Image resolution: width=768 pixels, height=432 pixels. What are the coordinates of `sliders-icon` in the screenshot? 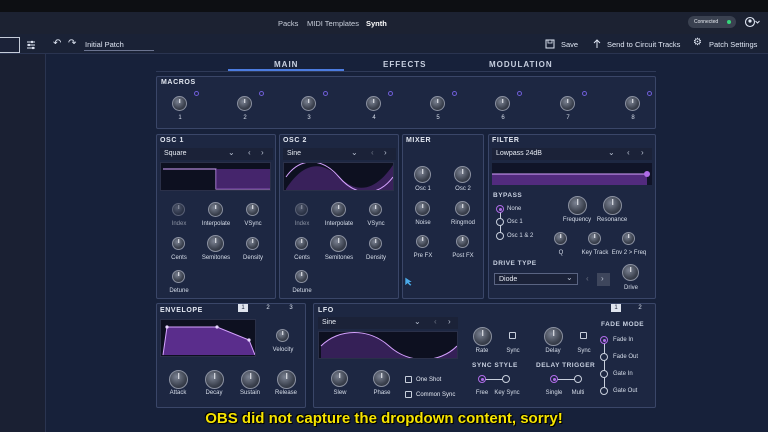 It's located at (31, 45).